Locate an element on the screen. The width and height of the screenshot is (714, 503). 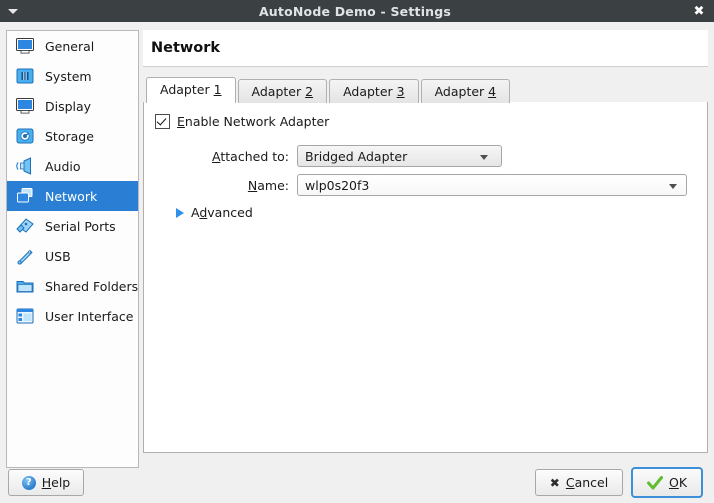
advanced-label: Advanced is located at coordinates (222, 212).